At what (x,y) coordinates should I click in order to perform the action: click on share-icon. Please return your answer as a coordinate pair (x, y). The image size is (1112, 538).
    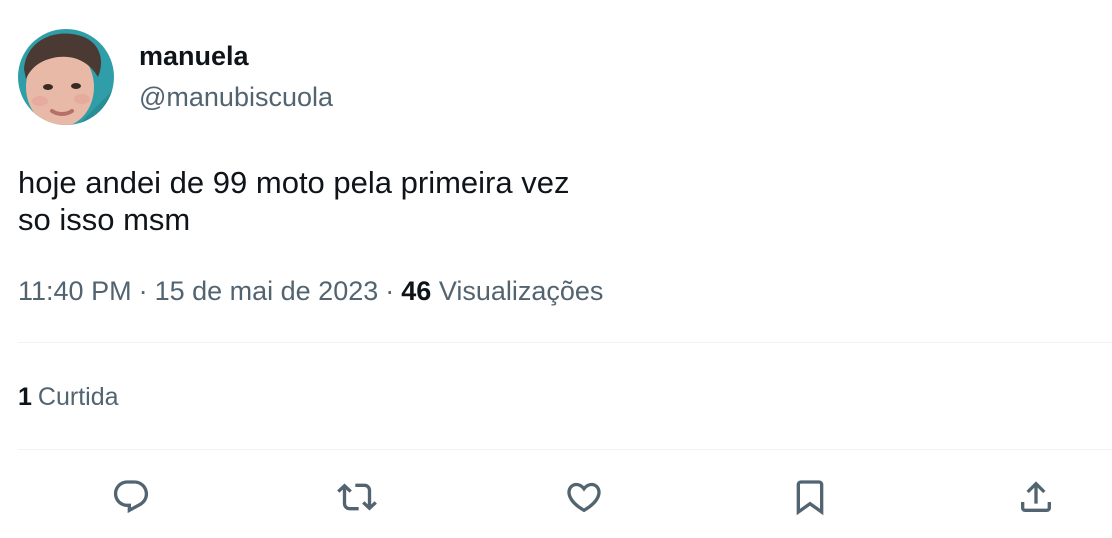
    Looking at the image, I should click on (1036, 496).